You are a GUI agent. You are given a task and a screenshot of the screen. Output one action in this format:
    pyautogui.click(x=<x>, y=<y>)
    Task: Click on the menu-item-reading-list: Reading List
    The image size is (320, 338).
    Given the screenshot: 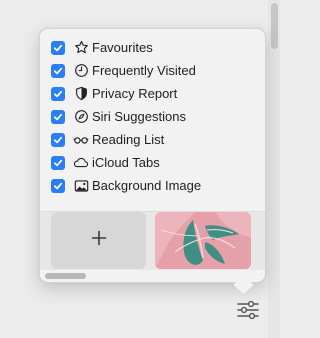 What is the action you would take?
    pyautogui.click(x=152, y=139)
    